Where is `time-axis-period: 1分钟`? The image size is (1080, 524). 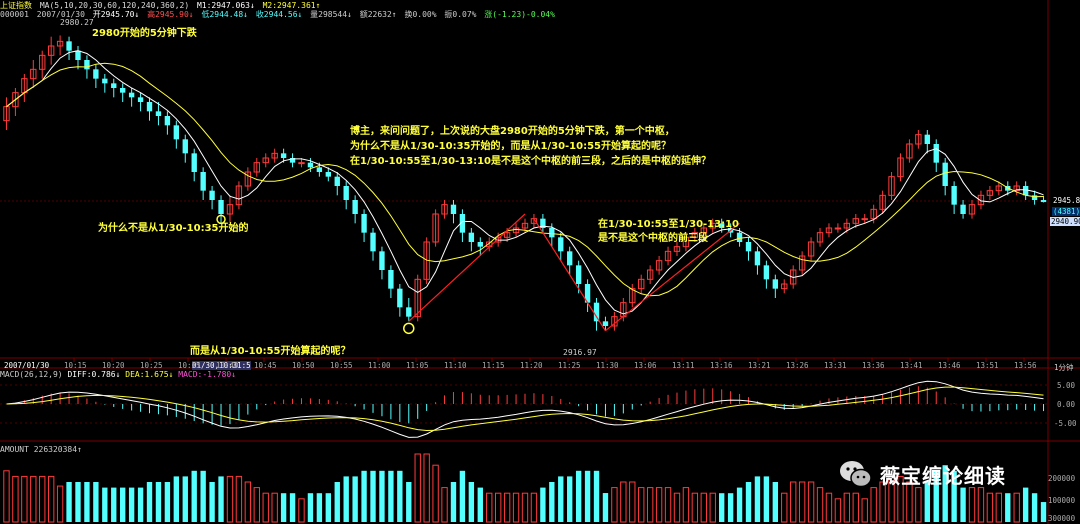
time-axis-period: 1分钟 is located at coordinates (1064, 367).